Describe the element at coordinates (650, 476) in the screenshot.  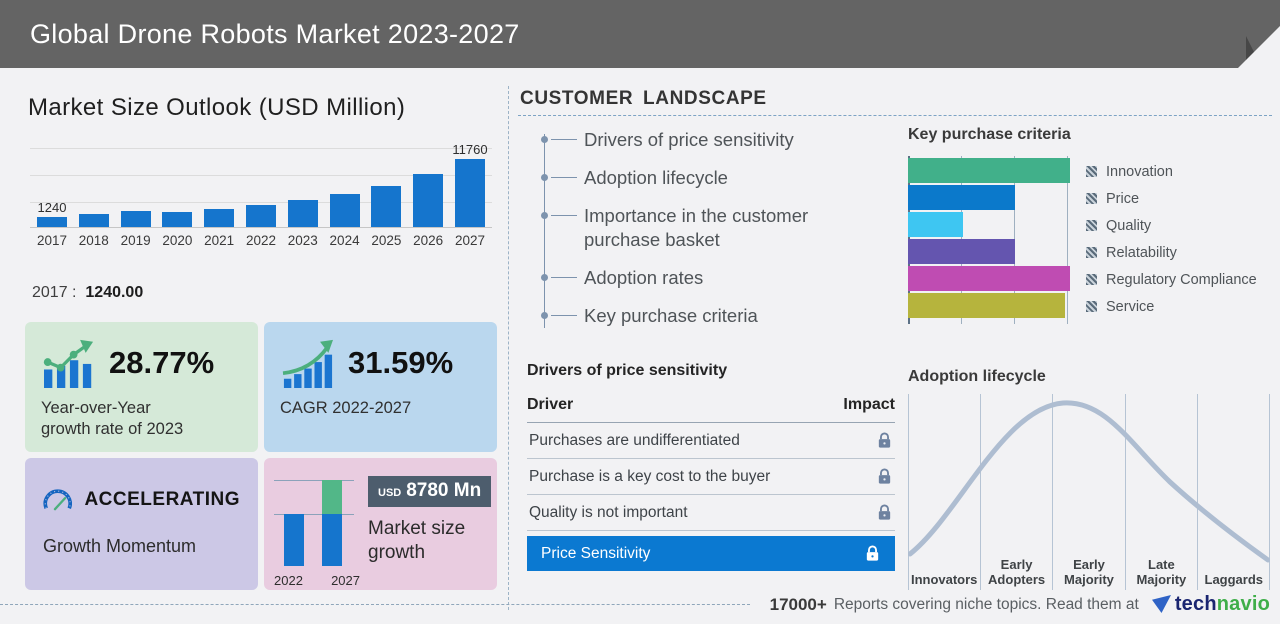
I see `driver-cell: Purchase is a key cost to the buyer` at that location.